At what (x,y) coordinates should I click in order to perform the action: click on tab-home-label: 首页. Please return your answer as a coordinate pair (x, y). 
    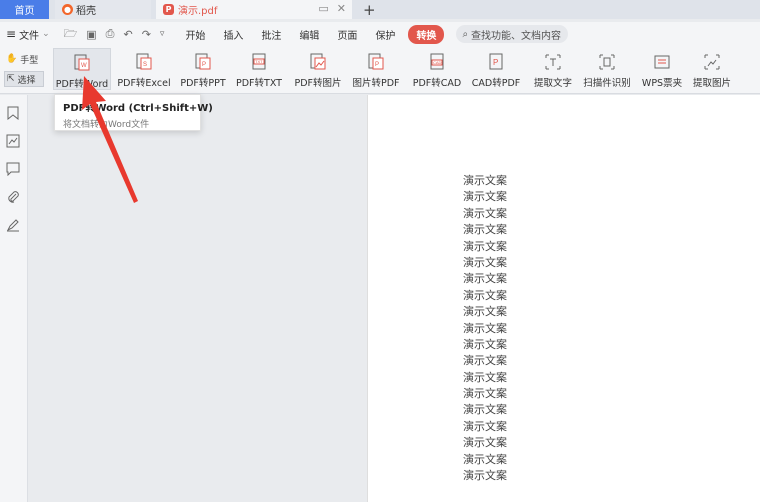
    Looking at the image, I should click on (24, 11).